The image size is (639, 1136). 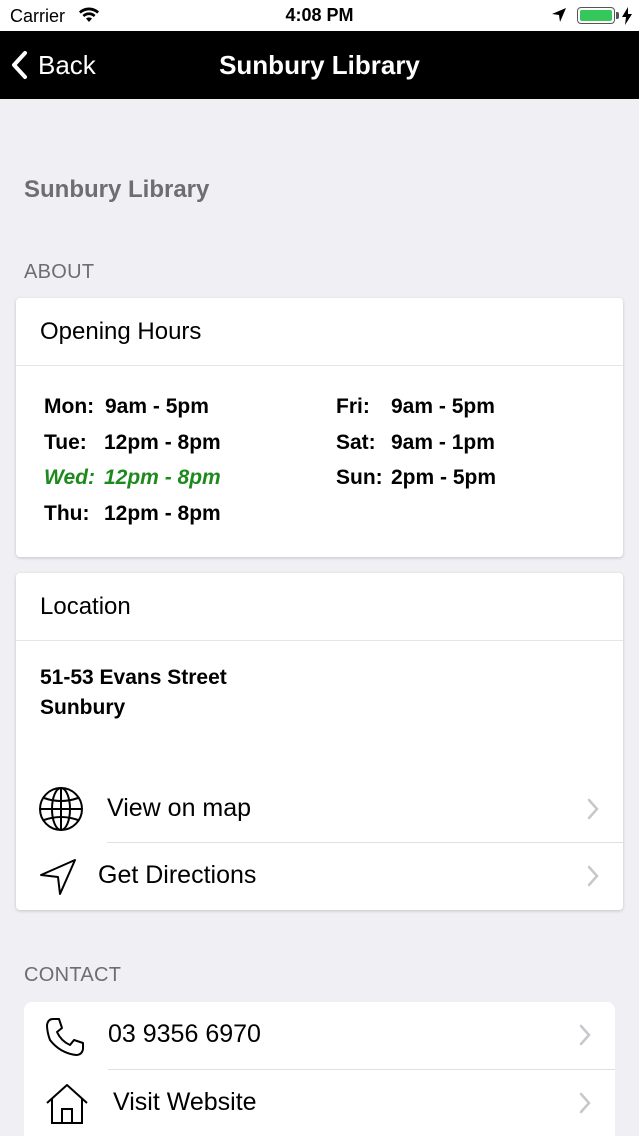 I want to click on hours-row-tue: Tue: 12pm - 8pm, so click(x=132, y=442).